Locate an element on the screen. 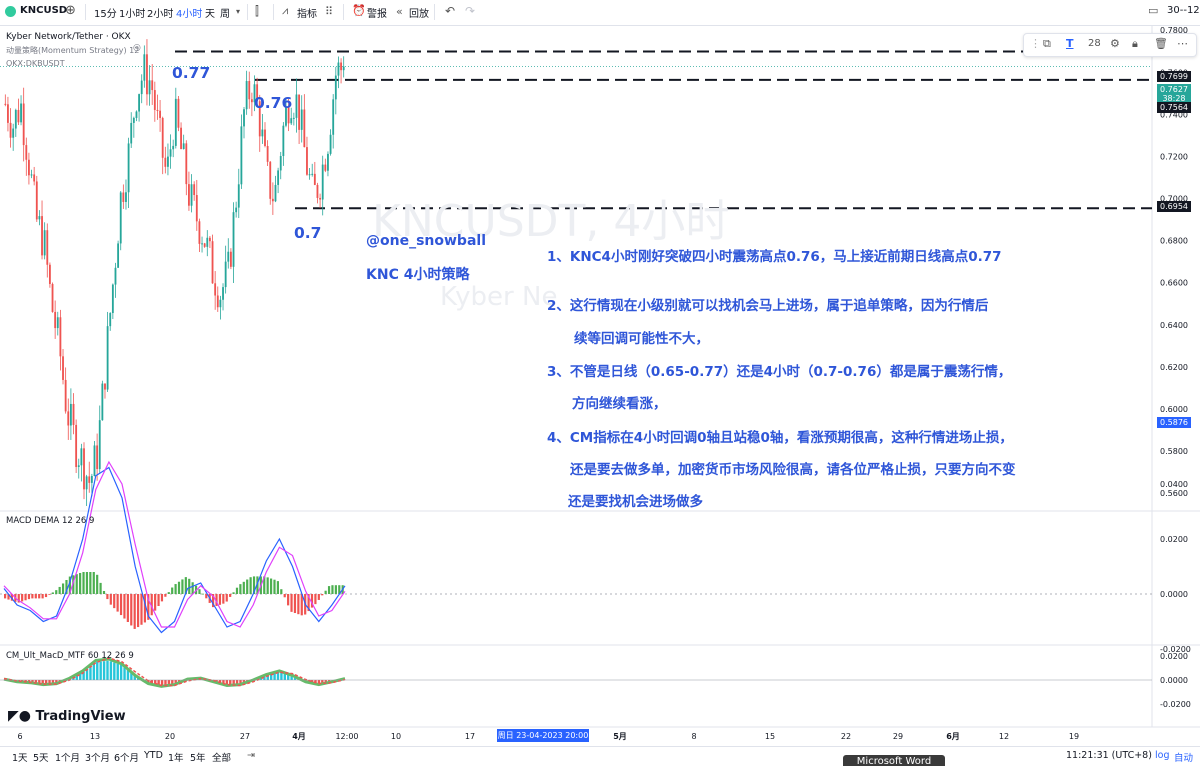 This screenshot has width=1200, height=767. macd-tick-label: 0.0200 is located at coordinates (1174, 539).